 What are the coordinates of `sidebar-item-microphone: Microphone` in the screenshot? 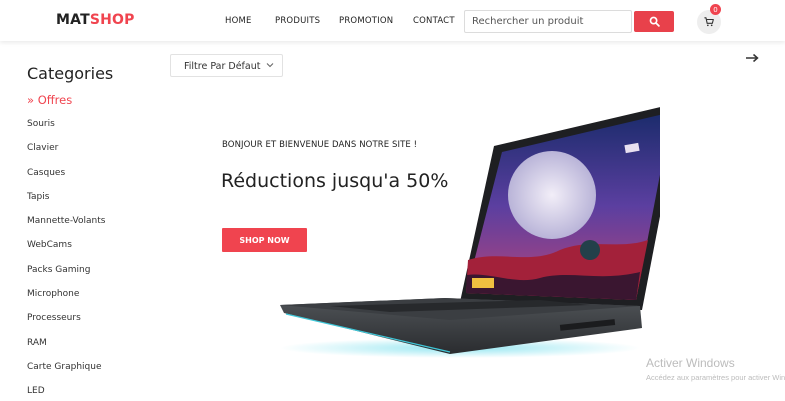 It's located at (66, 300).